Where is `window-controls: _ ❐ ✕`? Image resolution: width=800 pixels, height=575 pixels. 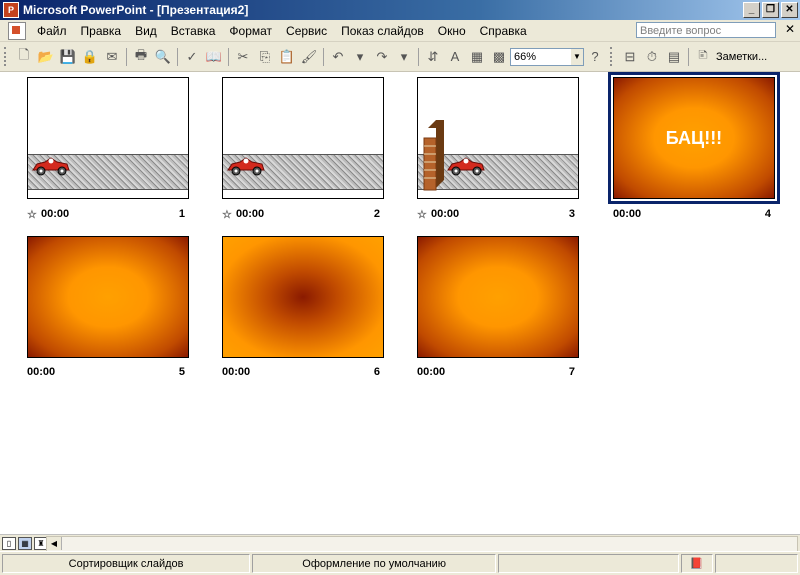
window-controls: _ ❐ ✕ is located at coordinates (770, 10).